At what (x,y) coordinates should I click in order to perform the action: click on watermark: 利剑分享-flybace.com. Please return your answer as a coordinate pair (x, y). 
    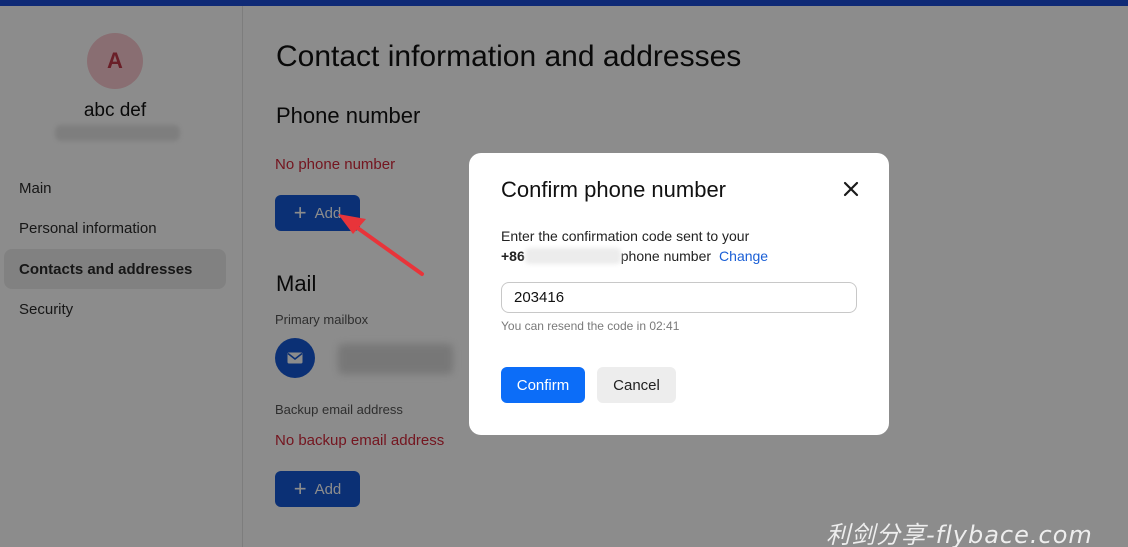
    Looking at the image, I should click on (959, 534).